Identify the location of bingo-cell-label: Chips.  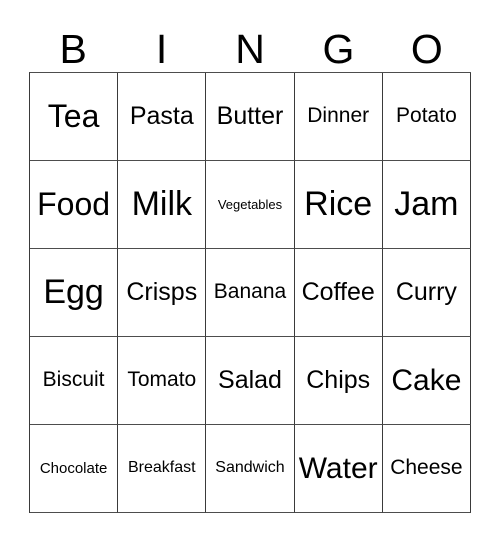
(338, 380).